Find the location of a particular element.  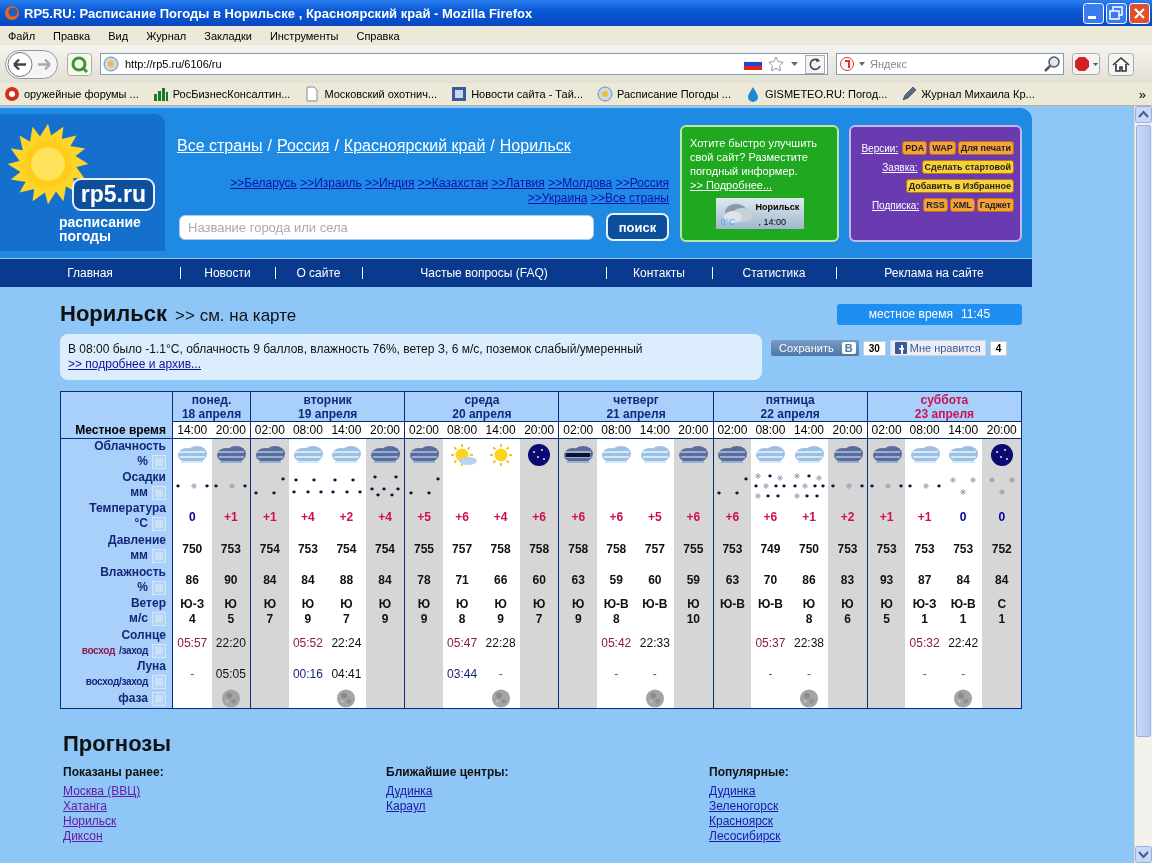

city-link: Зеленогорск is located at coordinates (744, 806).